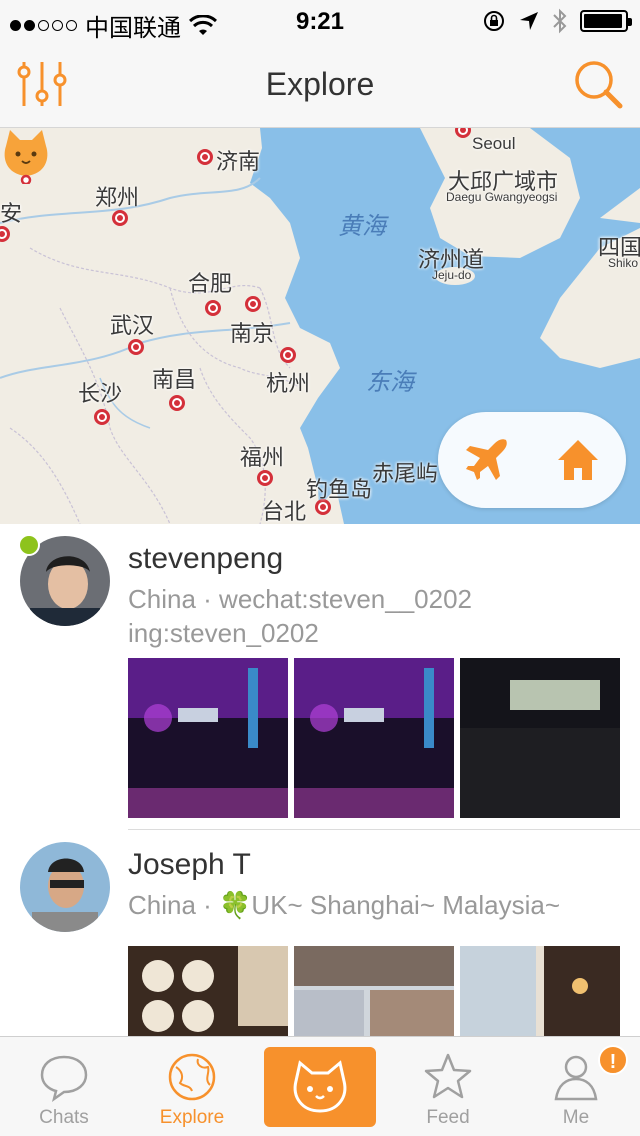 The image size is (640, 1136). I want to click on tab-label: Me, so click(576, 1117).